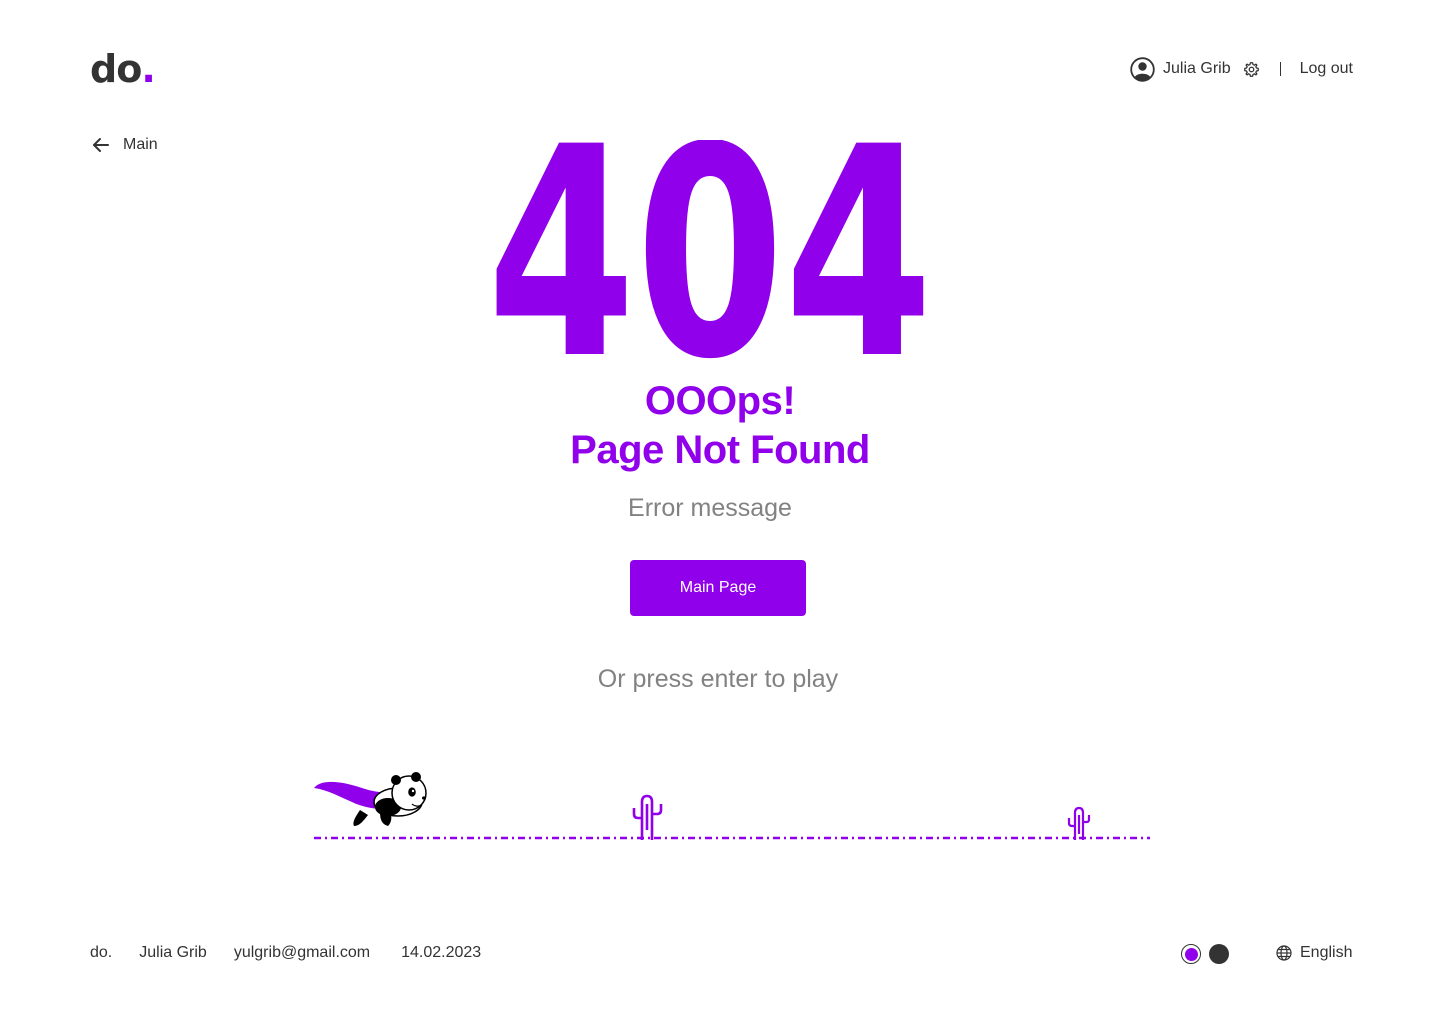 Image resolution: width=1440 pixels, height=1024 pixels. What do you see at coordinates (101, 953) in the screenshot?
I see `footer-brand: do.` at bounding box center [101, 953].